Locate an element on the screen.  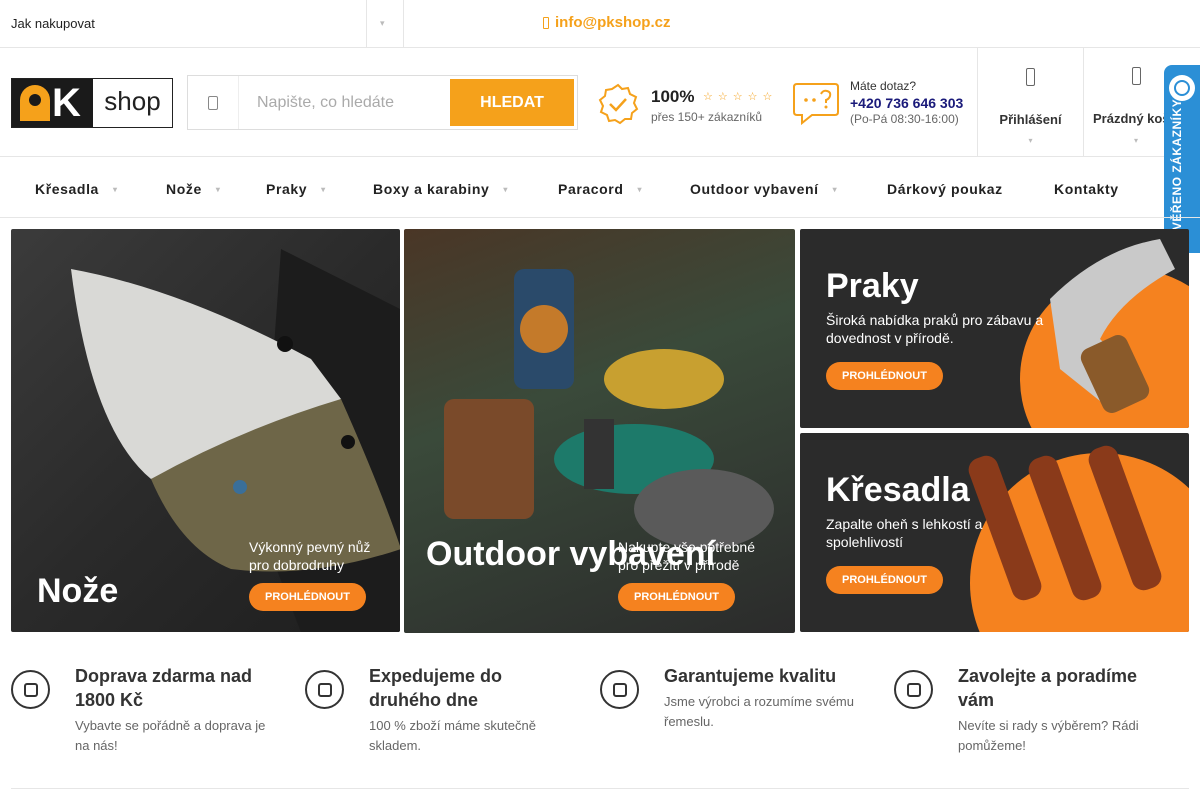
feature-title: Expedujeme do druhého dne is located at coordinates (436, 688).